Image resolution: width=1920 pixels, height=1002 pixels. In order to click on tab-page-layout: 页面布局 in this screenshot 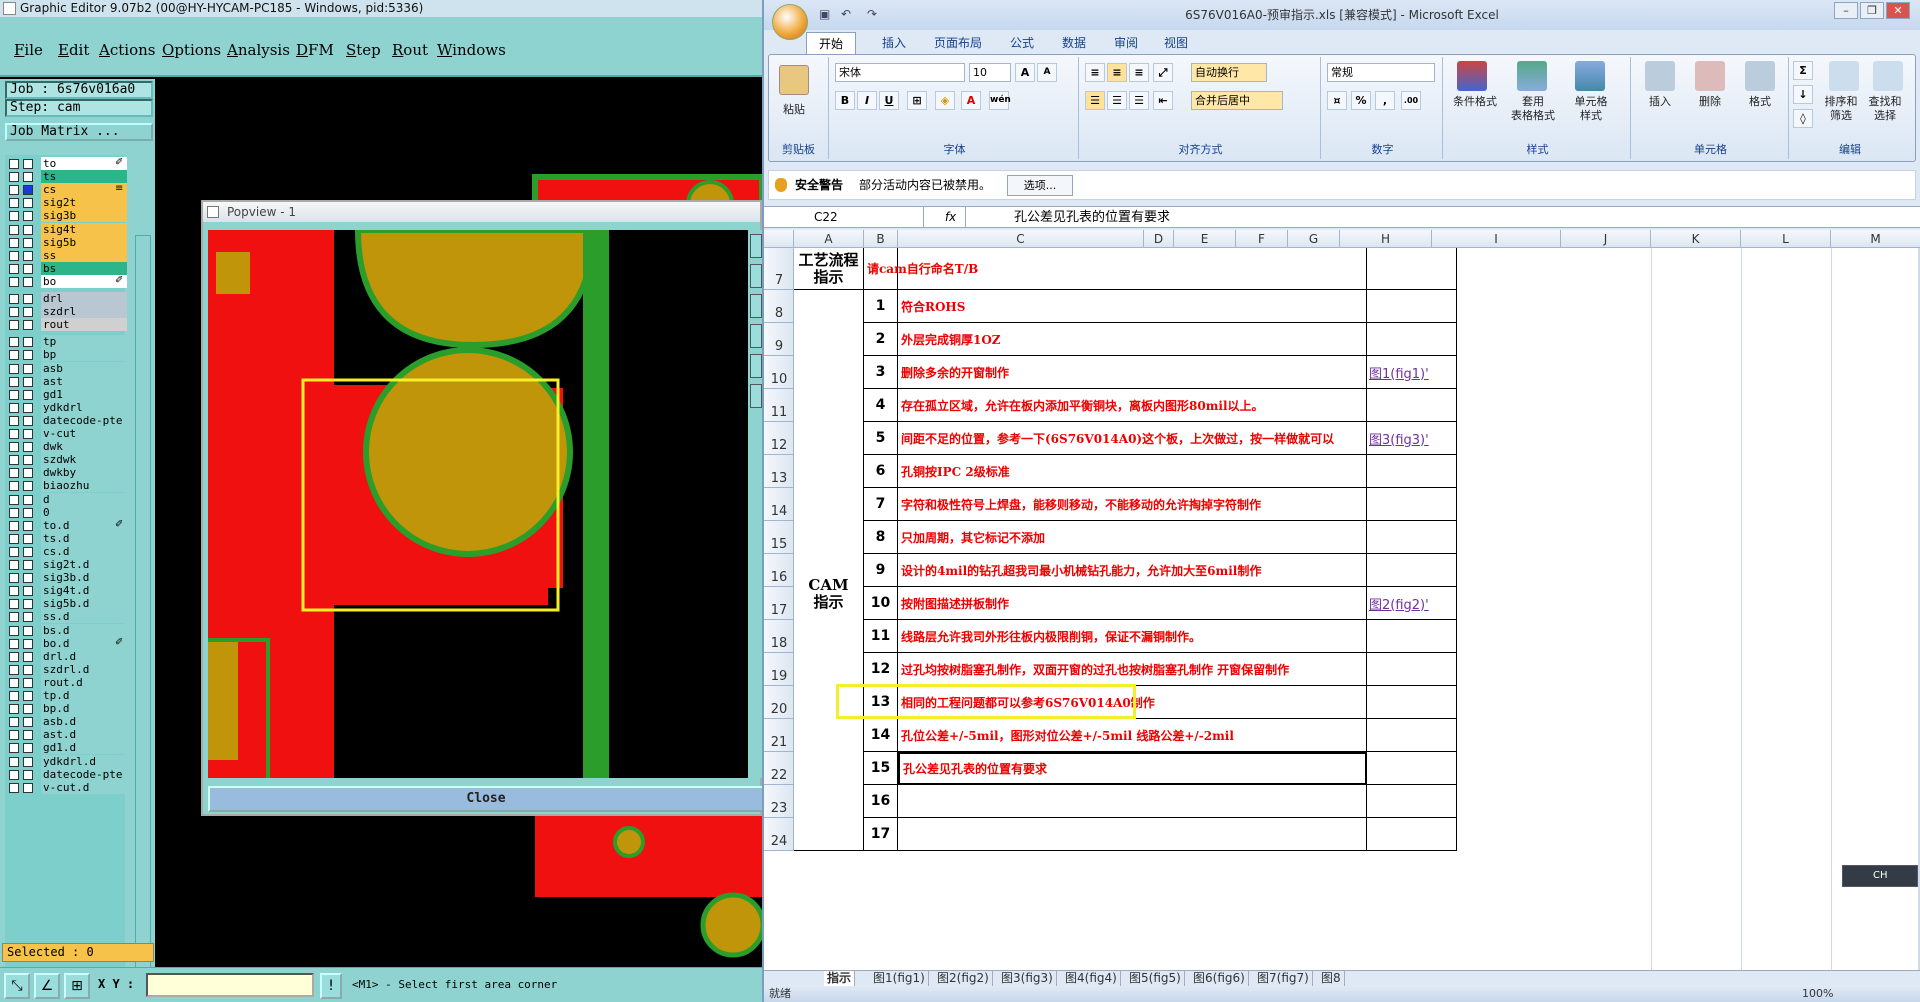, I will do `click(958, 42)`.